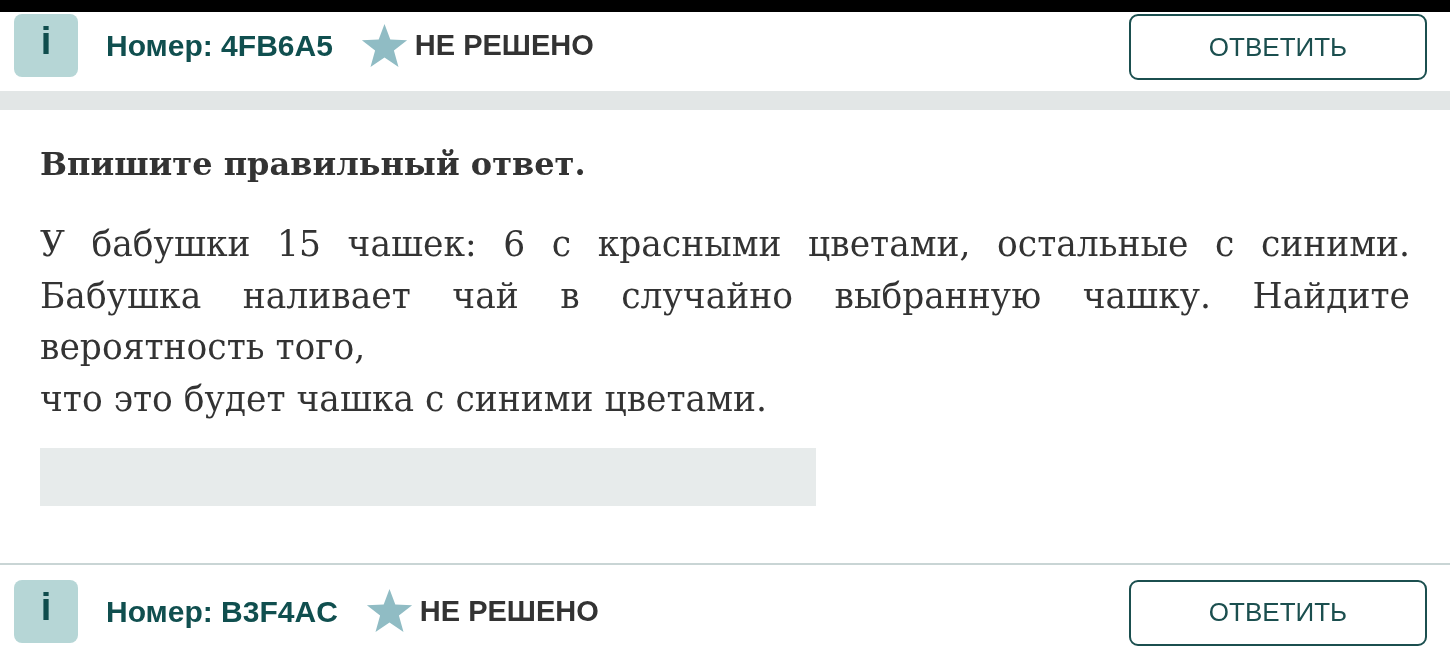 This screenshot has width=1450, height=648. What do you see at coordinates (384, 45) in the screenshot?
I see `star-icon` at bounding box center [384, 45].